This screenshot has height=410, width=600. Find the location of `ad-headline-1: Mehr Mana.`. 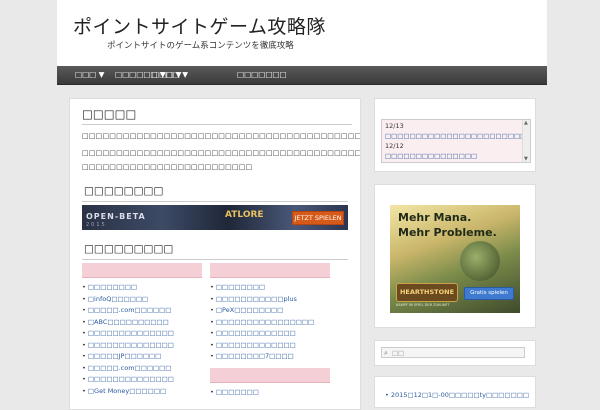

ad-headline-1: Mehr Mana. is located at coordinates (435, 217).